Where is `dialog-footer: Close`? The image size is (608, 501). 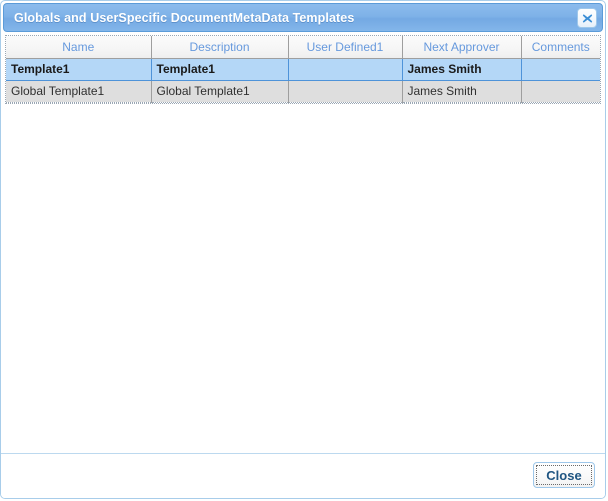
dialog-footer: Close is located at coordinates (303, 475).